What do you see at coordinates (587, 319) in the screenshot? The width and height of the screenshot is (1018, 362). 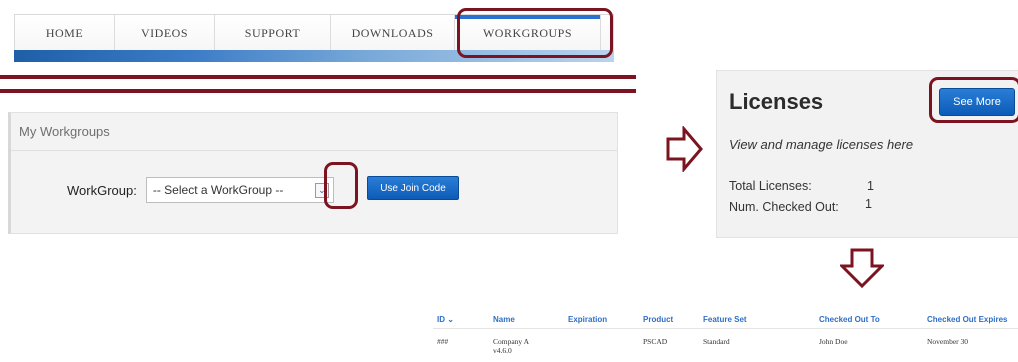 I see `column-header-expiration: Expiration` at bounding box center [587, 319].